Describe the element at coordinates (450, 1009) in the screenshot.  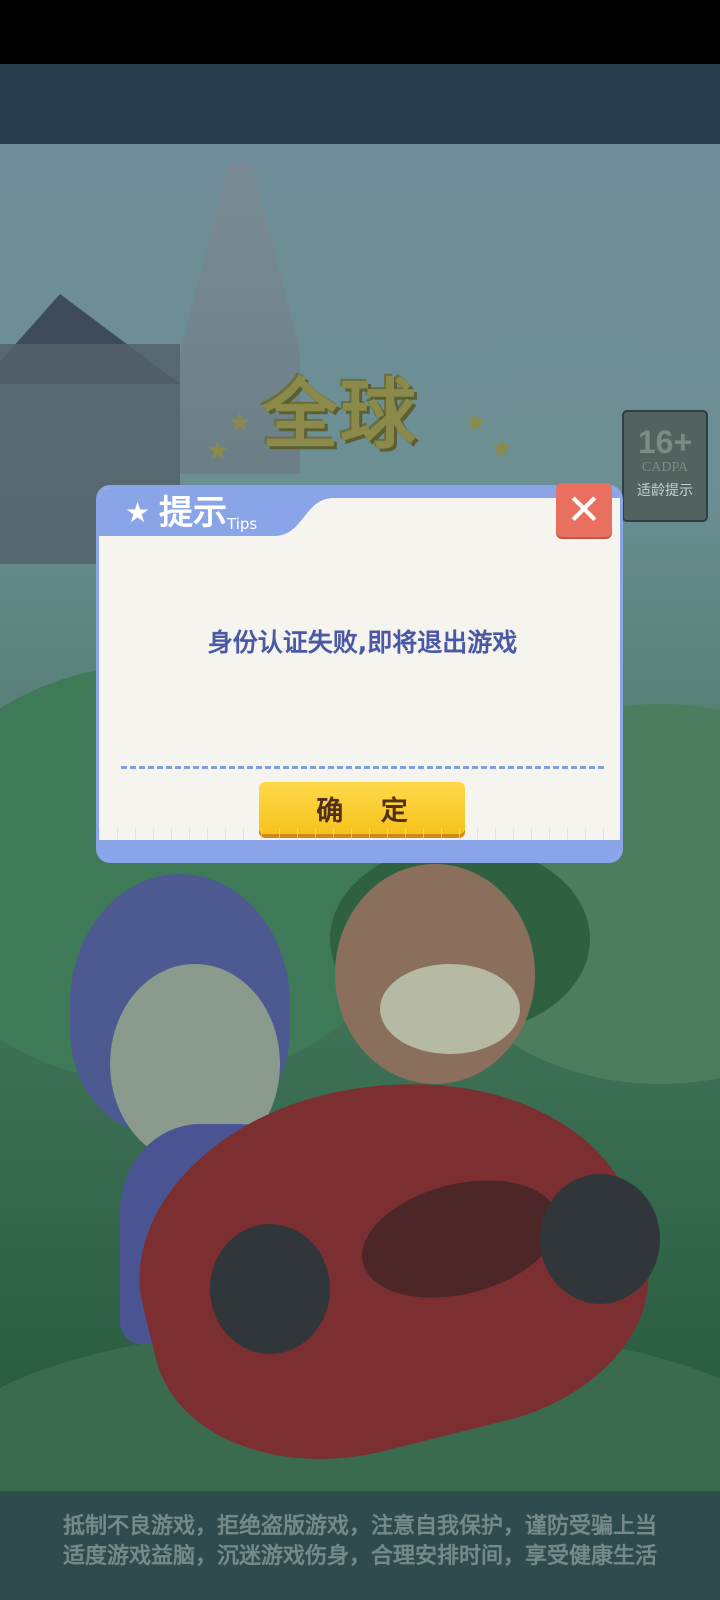
I see `character-old-man-beard` at that location.